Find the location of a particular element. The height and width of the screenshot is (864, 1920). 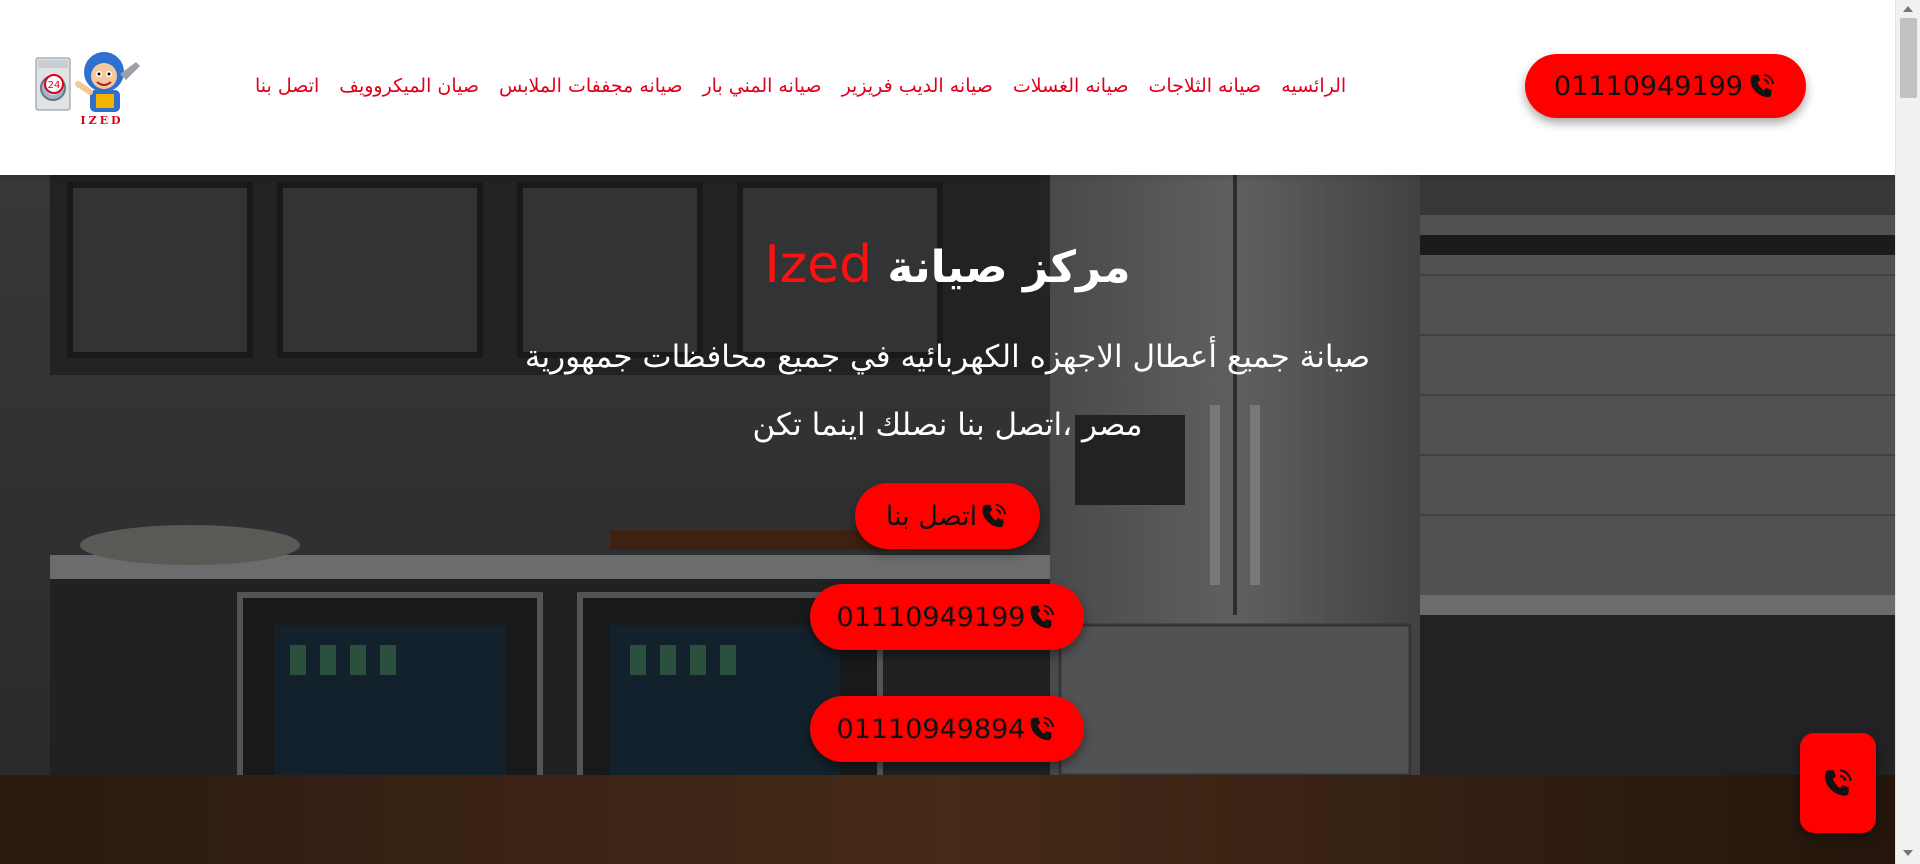

scroll-down-arrow-icon is located at coordinates (1908, 853).